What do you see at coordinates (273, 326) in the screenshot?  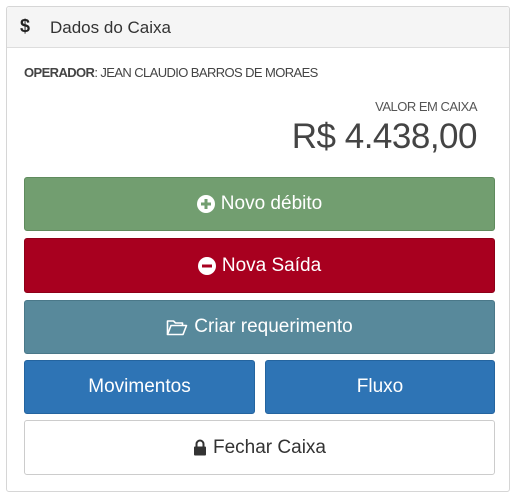 I see `criar-requerimento-label: Criar requerimento` at bounding box center [273, 326].